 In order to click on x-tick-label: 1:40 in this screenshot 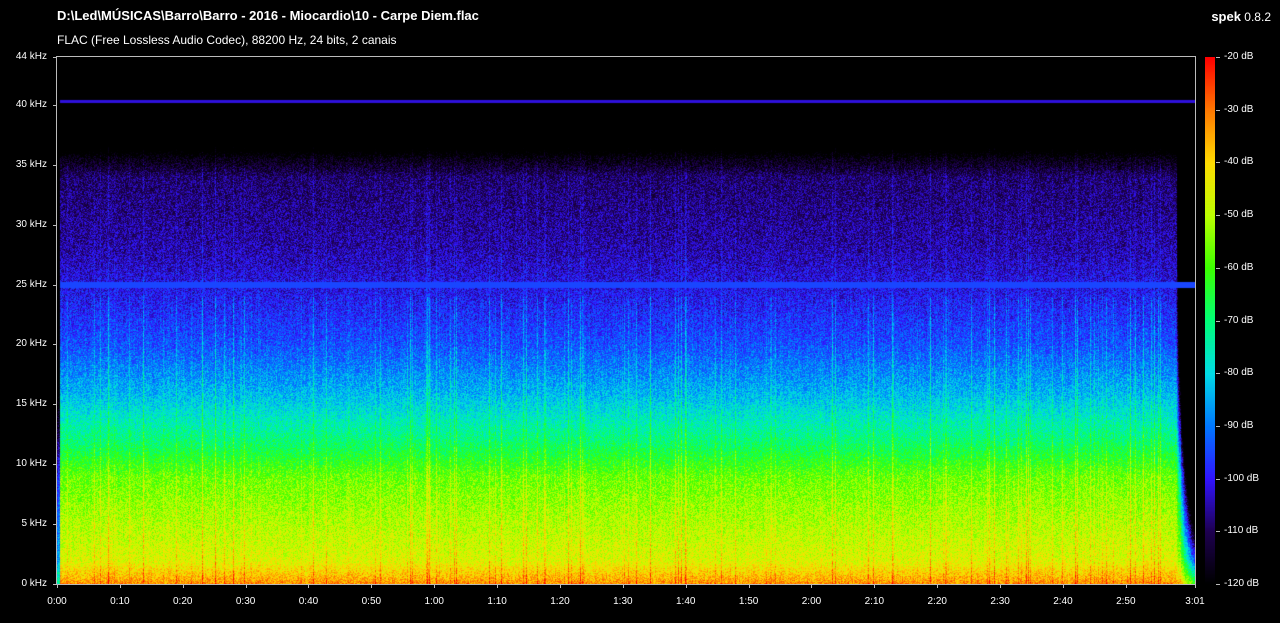, I will do `click(685, 601)`.